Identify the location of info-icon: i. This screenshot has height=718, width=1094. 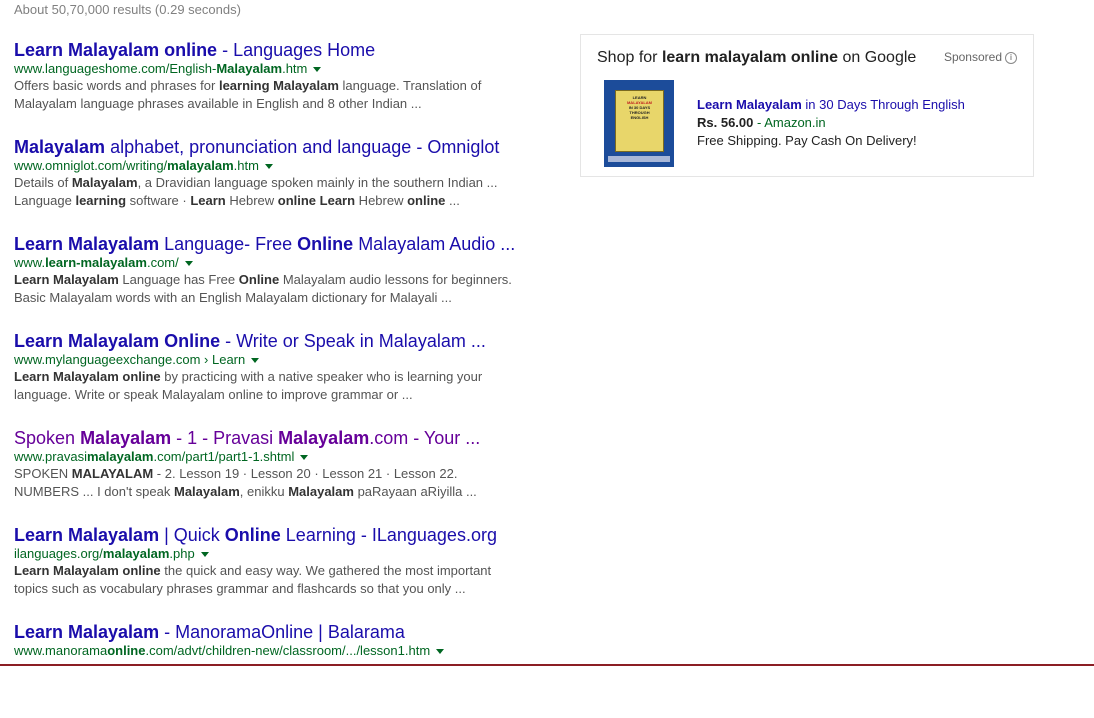
(1011, 57).